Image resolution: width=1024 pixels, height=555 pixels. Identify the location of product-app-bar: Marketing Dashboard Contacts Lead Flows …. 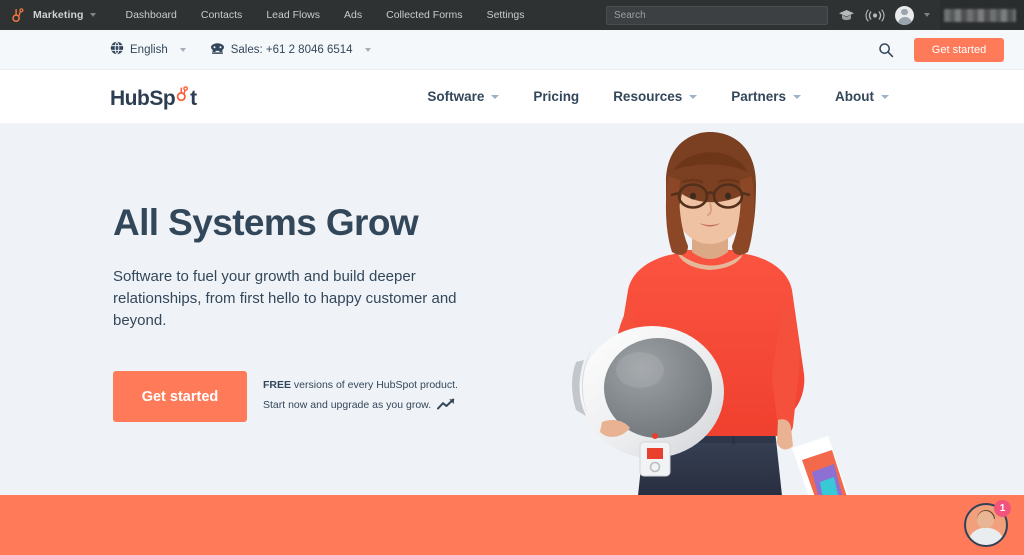
(512, 15).